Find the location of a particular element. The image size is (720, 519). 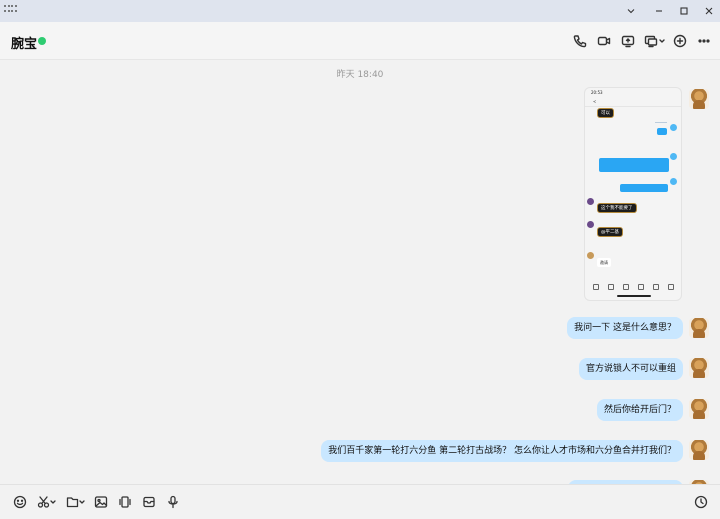

mic-icon is located at coordinates (173, 502).